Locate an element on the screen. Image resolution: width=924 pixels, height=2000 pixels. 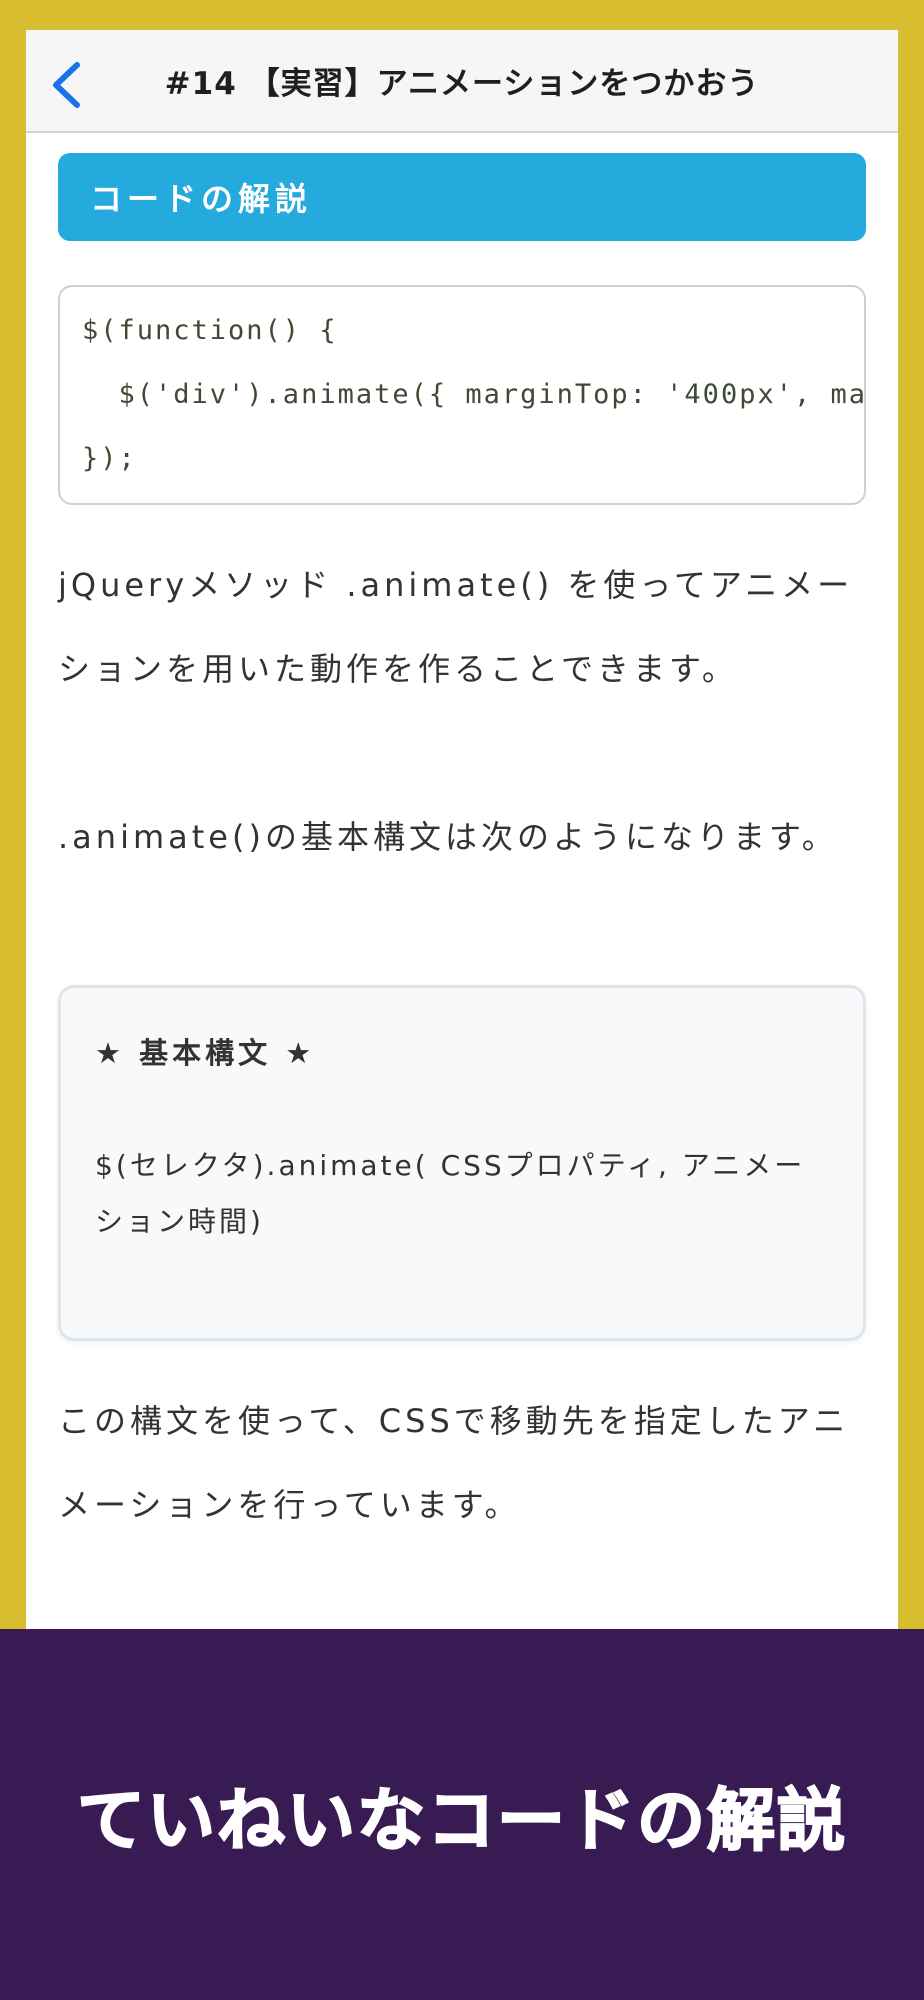
code-line: $(function() { is located at coordinates (210, 330).